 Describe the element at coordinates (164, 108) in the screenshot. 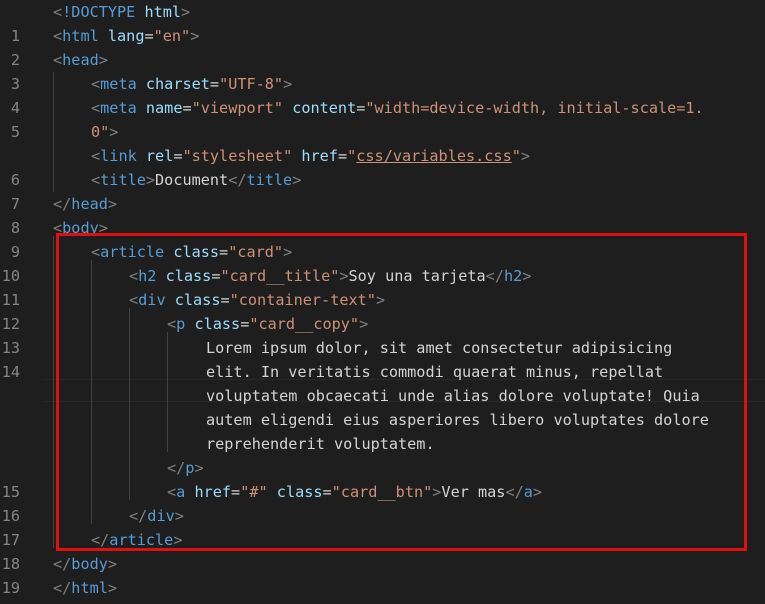

I see `attribute-name: name` at that location.